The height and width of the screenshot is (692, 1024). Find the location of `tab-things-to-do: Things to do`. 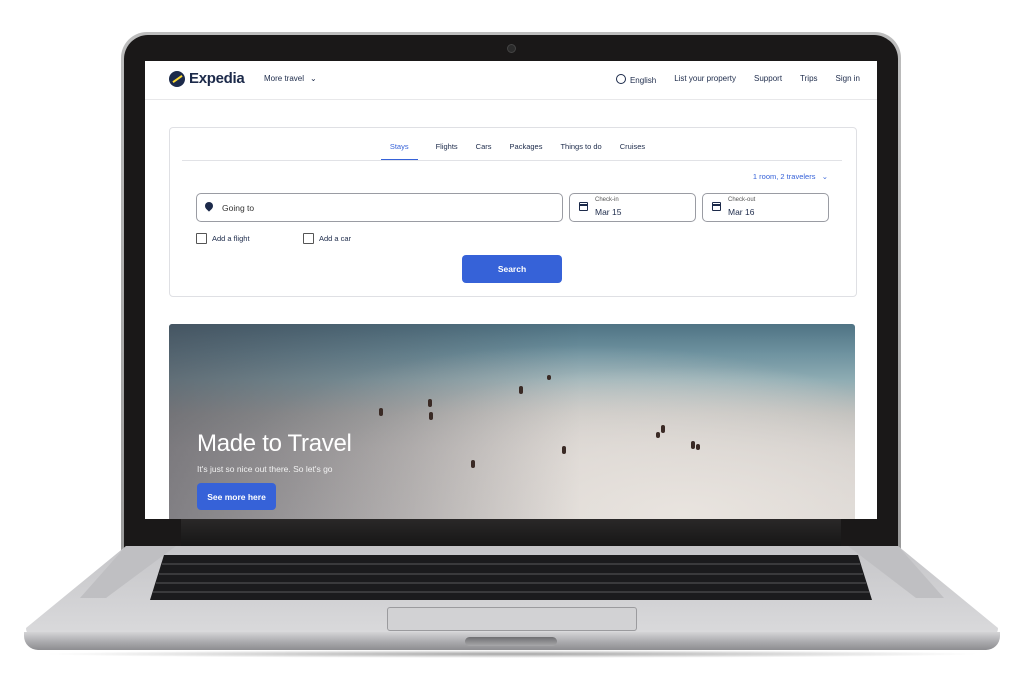

tab-things-to-do: Things to do is located at coordinates (580, 151).